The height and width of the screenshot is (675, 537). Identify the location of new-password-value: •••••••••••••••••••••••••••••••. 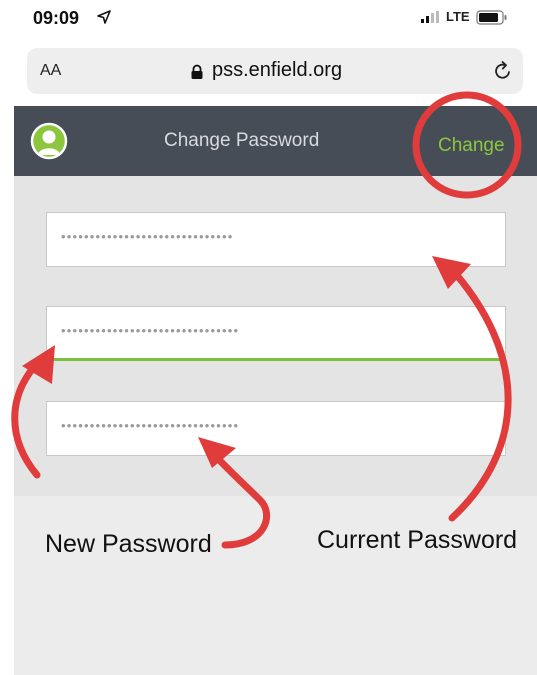
(150, 330).